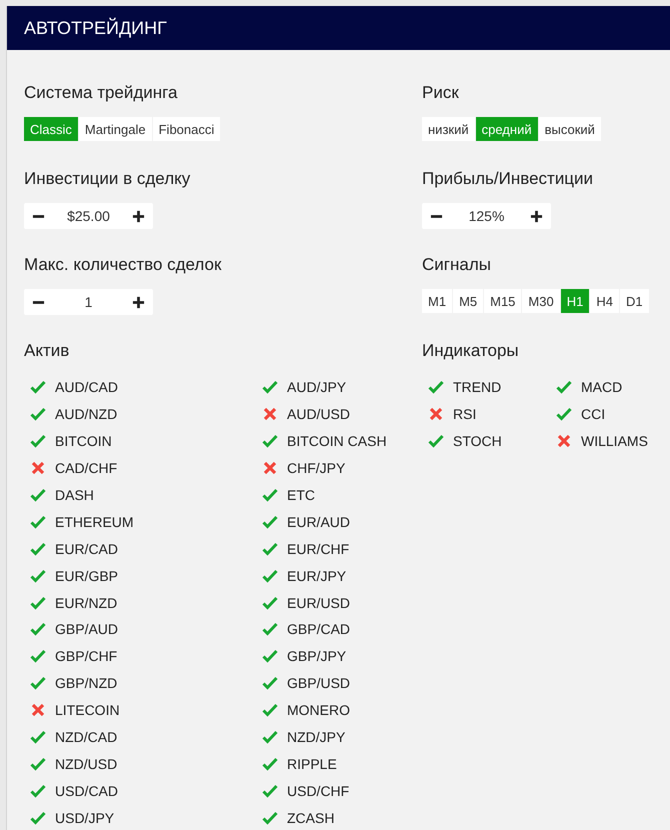  I want to click on asset-label: EUR/JPY, so click(316, 576).